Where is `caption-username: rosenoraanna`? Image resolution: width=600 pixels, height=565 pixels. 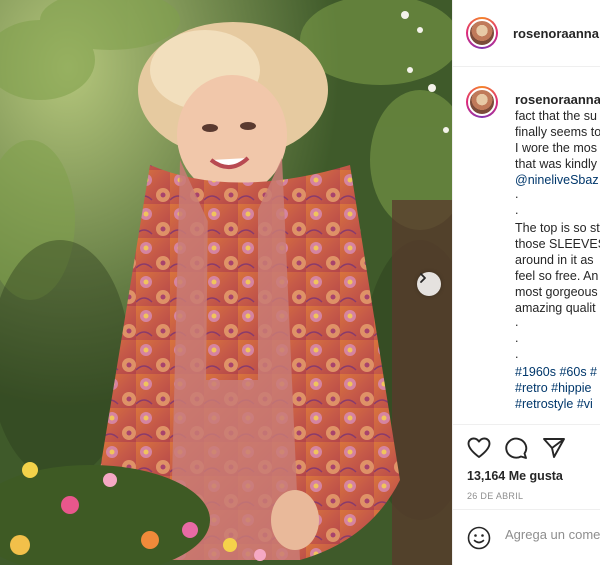 caption-username: rosenoraanna is located at coordinates (557, 99).